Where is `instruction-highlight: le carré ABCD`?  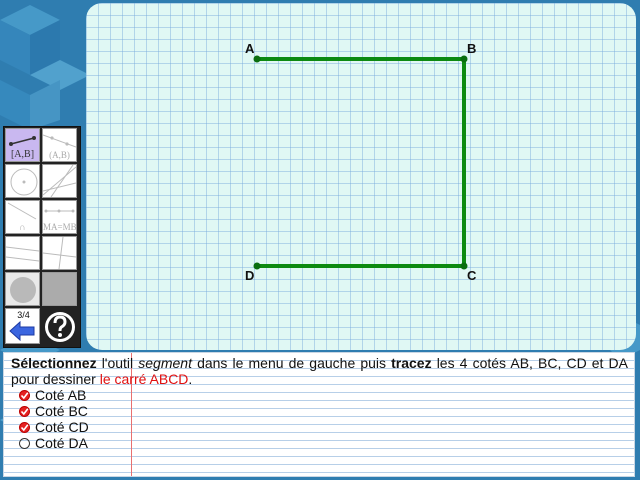 instruction-highlight: le carré ABCD is located at coordinates (144, 379).